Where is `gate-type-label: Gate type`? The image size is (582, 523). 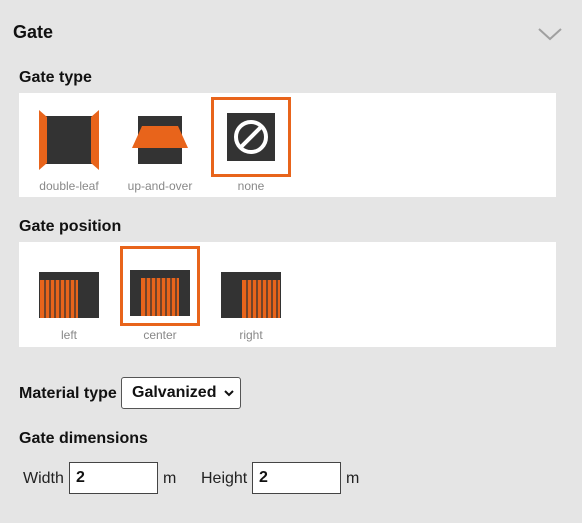 gate-type-label: Gate type is located at coordinates (55, 77).